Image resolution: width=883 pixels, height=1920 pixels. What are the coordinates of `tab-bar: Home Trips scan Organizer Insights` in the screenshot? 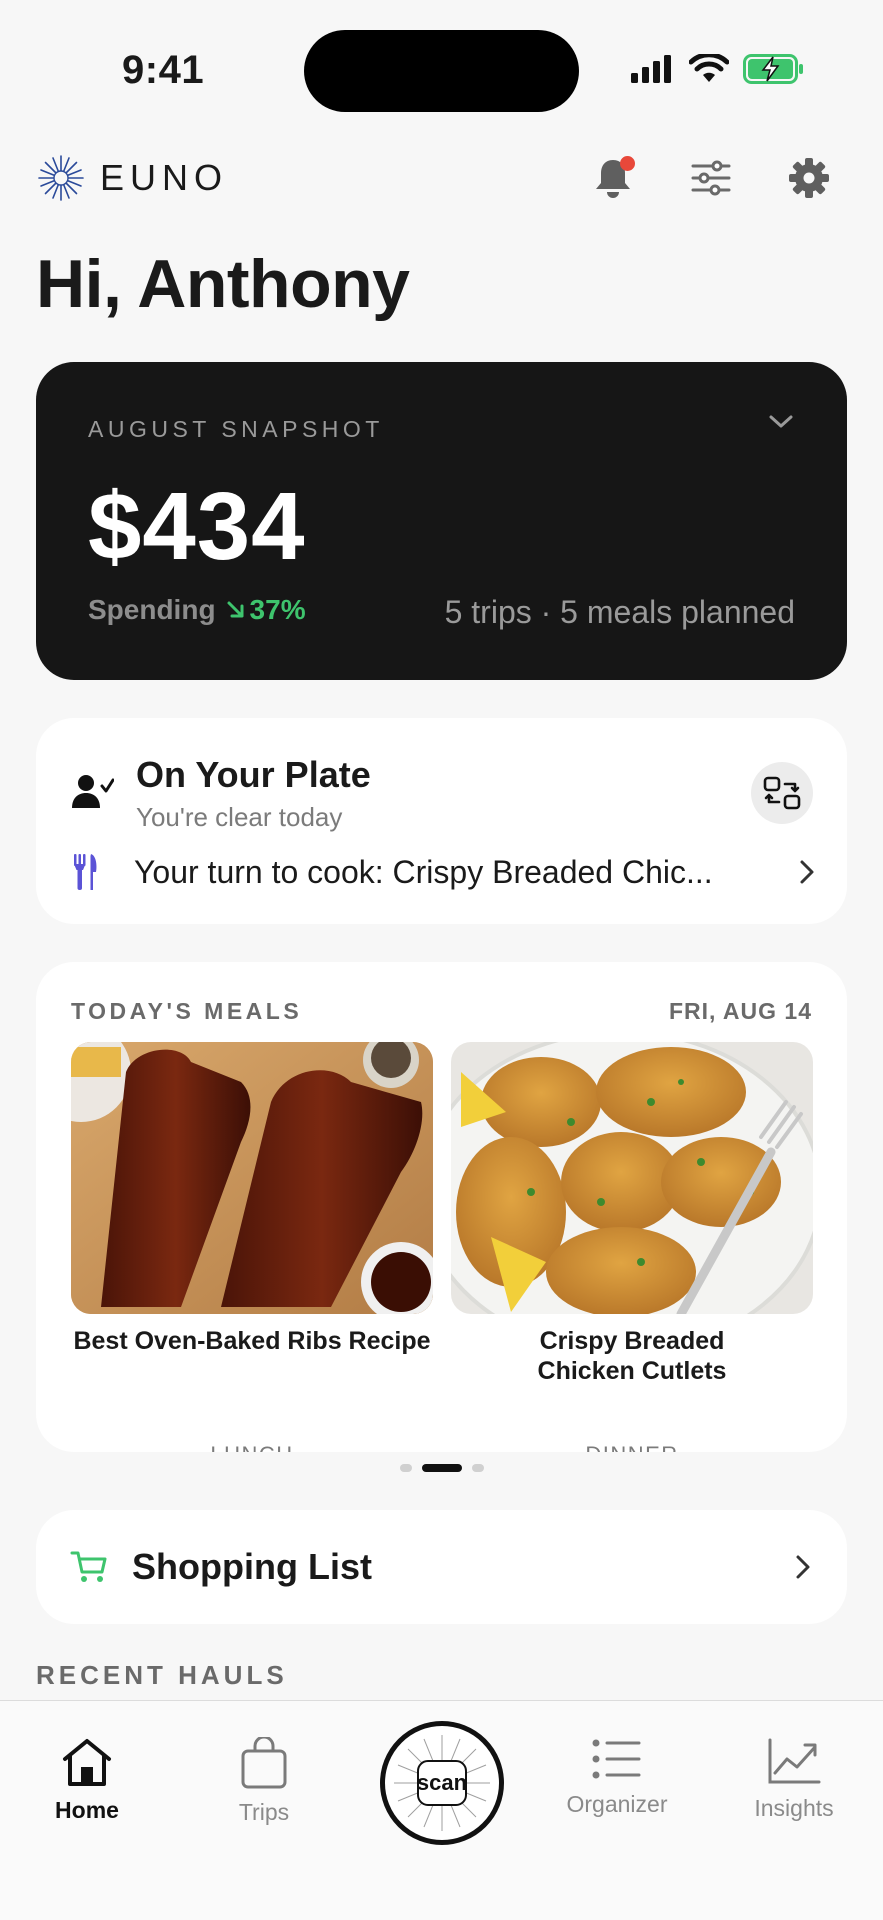 It's located at (441, 1810).